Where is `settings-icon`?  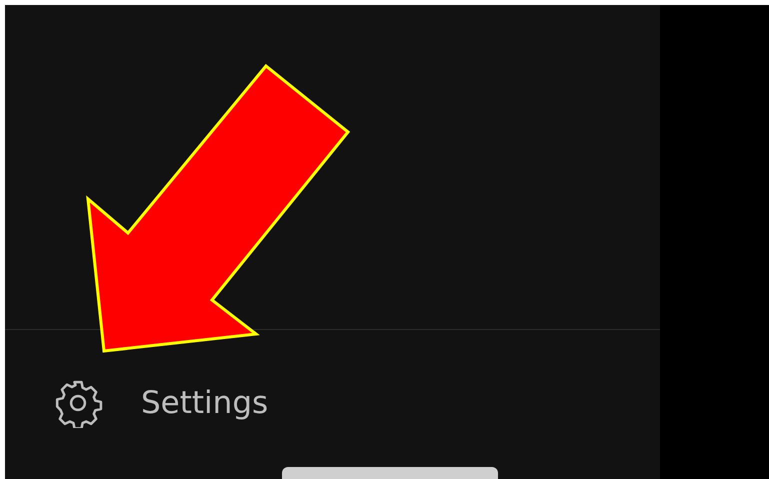 settings-icon is located at coordinates (78, 403).